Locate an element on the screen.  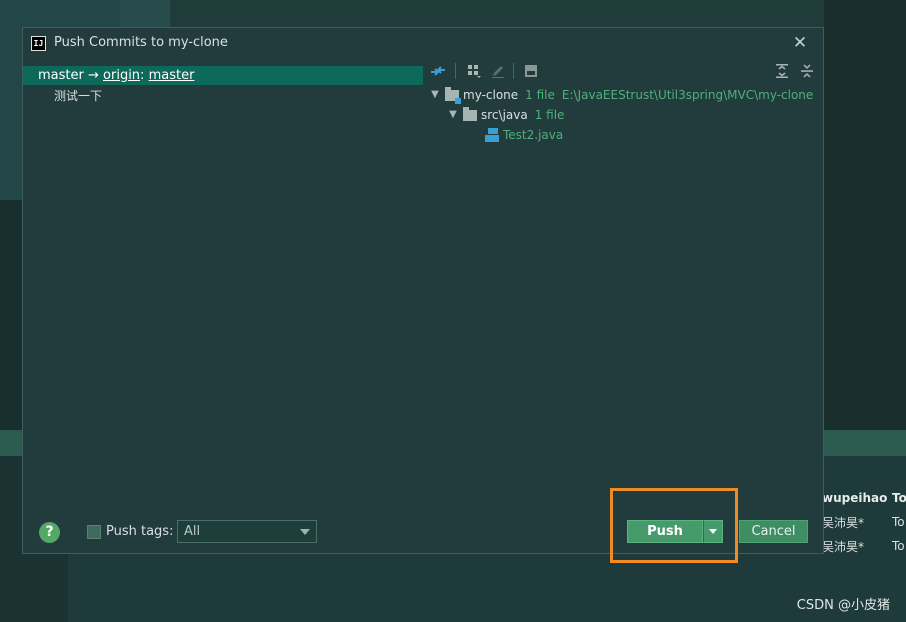
column-header-author: wupeihao is located at coordinates (855, 498).